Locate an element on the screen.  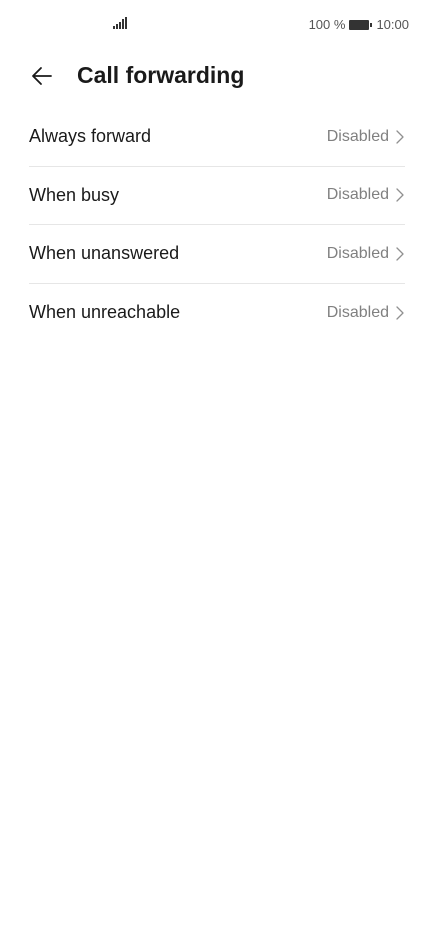
clock: 10:00 is located at coordinates (392, 24).